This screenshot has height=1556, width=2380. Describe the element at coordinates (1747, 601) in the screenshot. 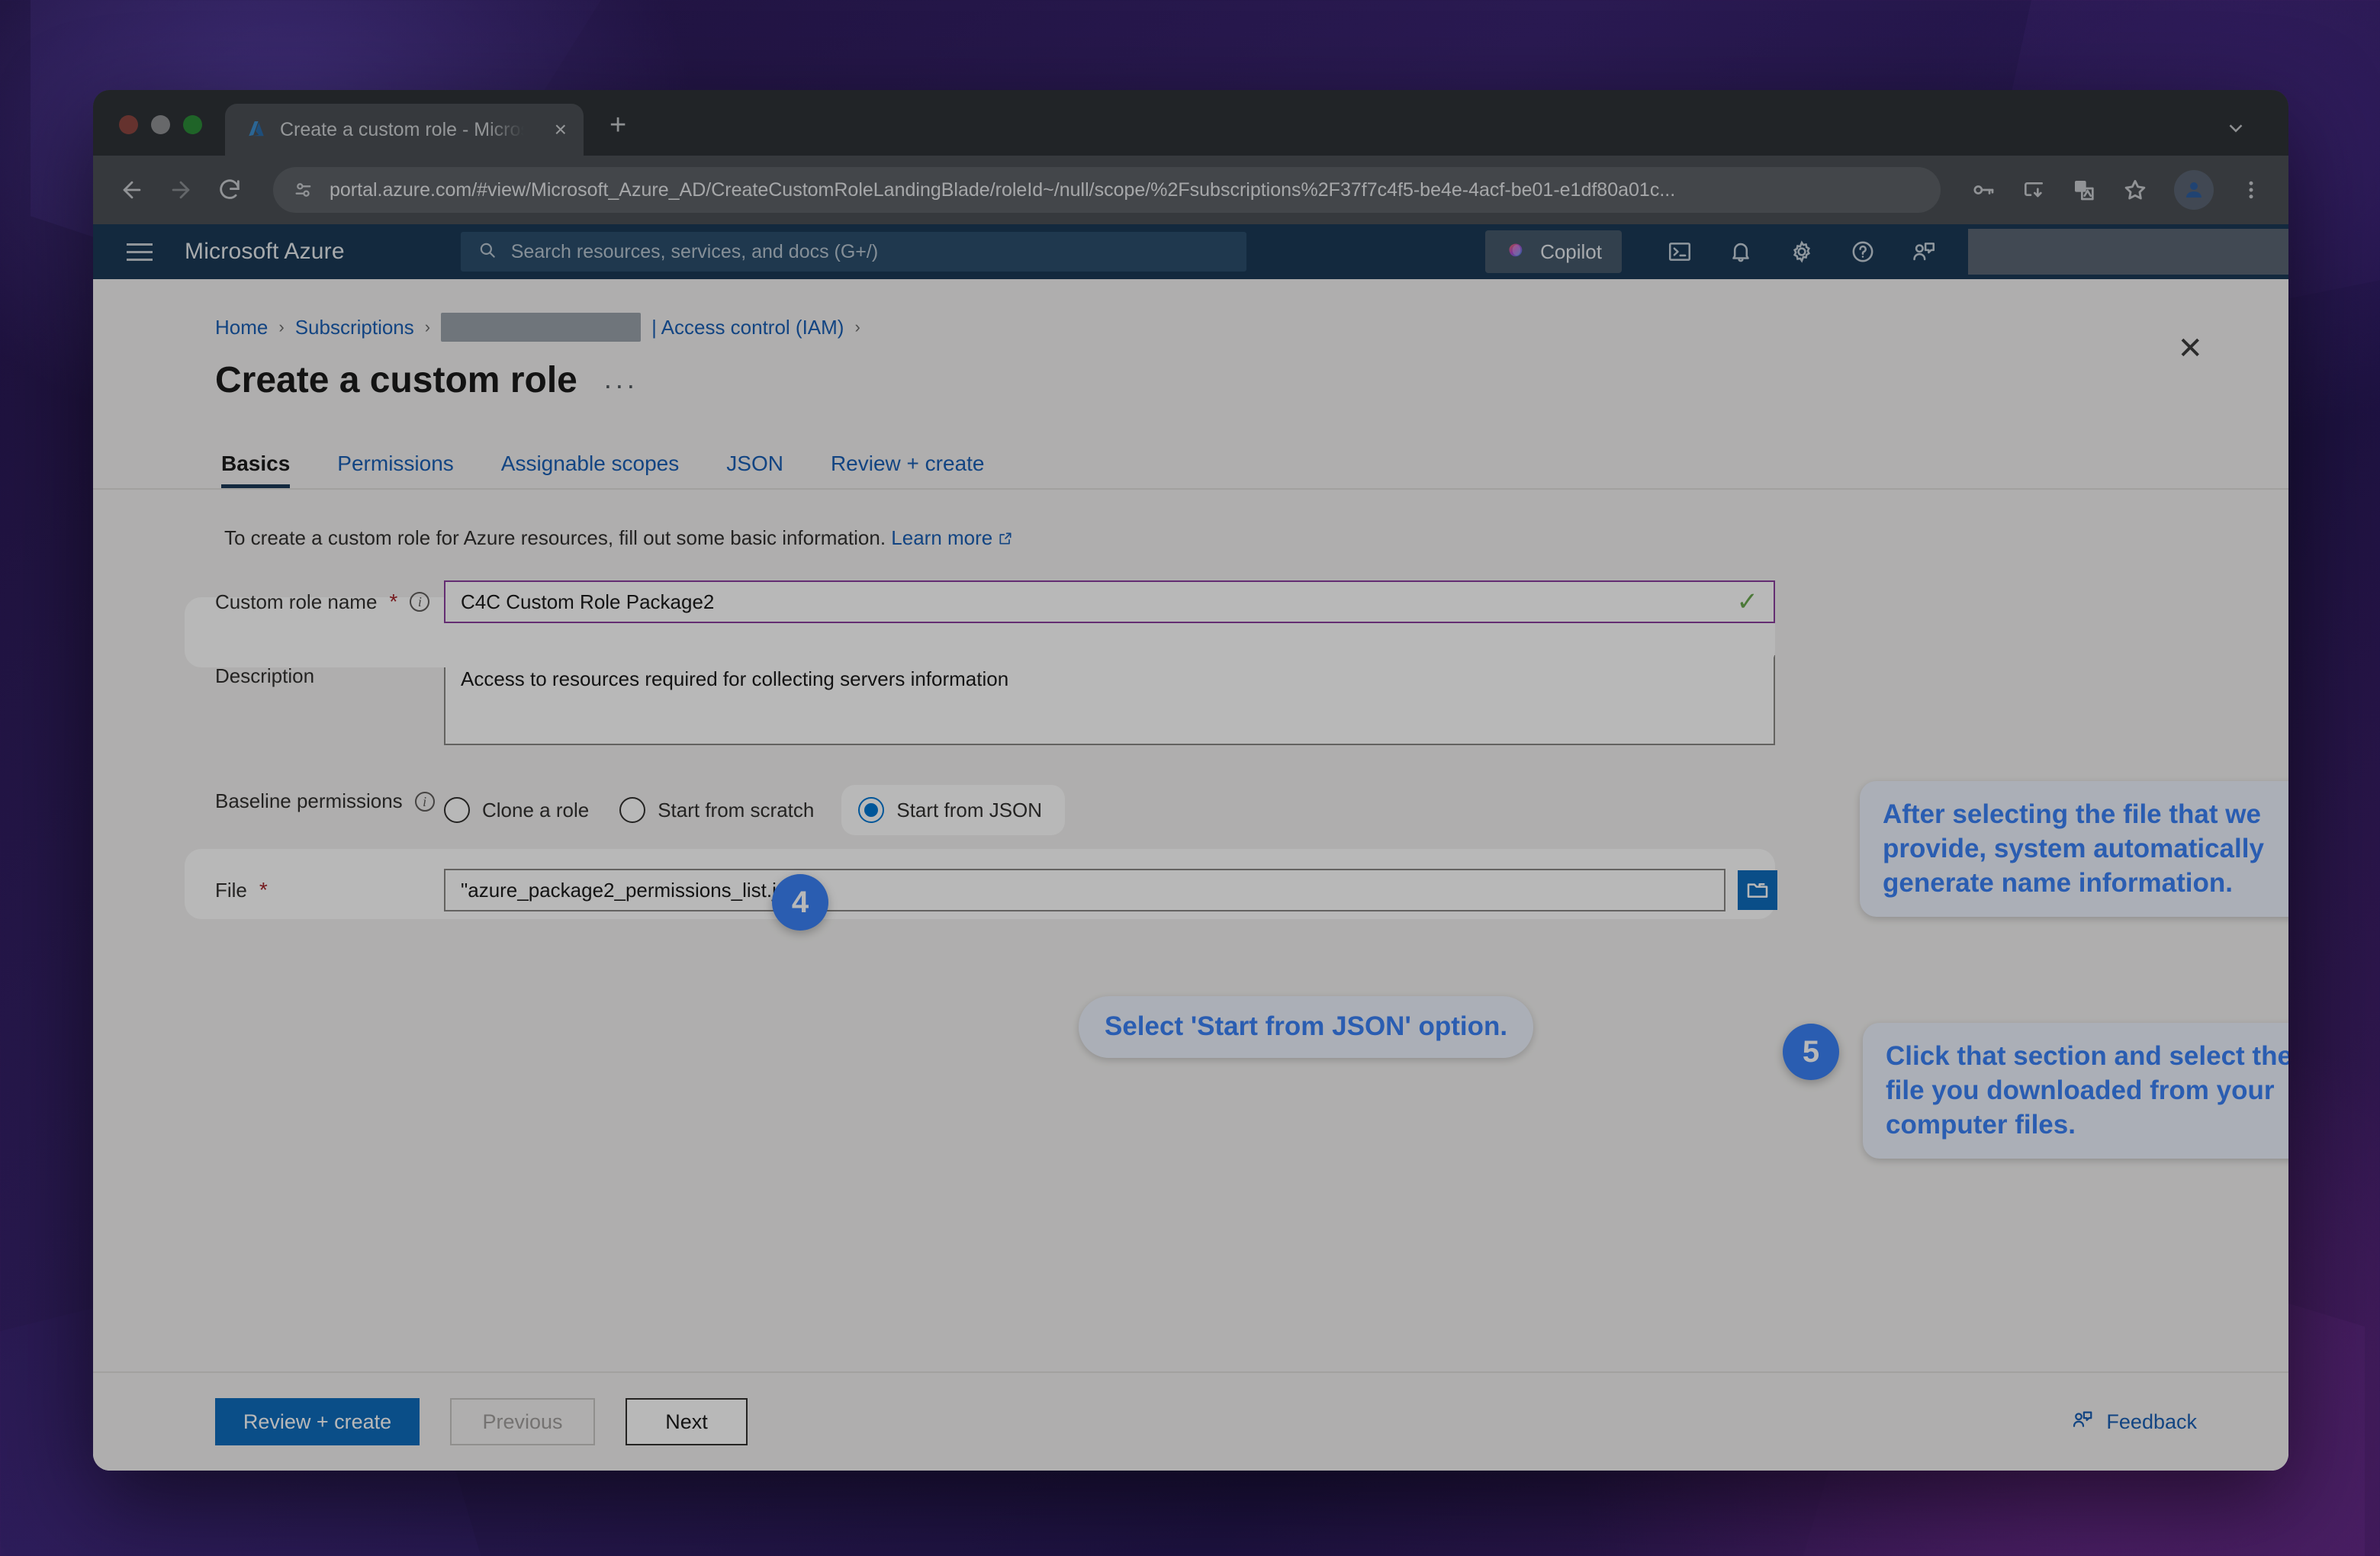

I see `valid-check-icon: ✓` at that location.